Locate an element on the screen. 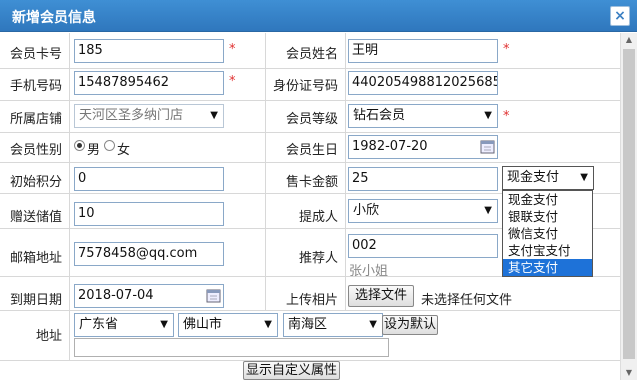 The height and width of the screenshot is (380, 637). gender-male-radio is located at coordinates (79, 145).